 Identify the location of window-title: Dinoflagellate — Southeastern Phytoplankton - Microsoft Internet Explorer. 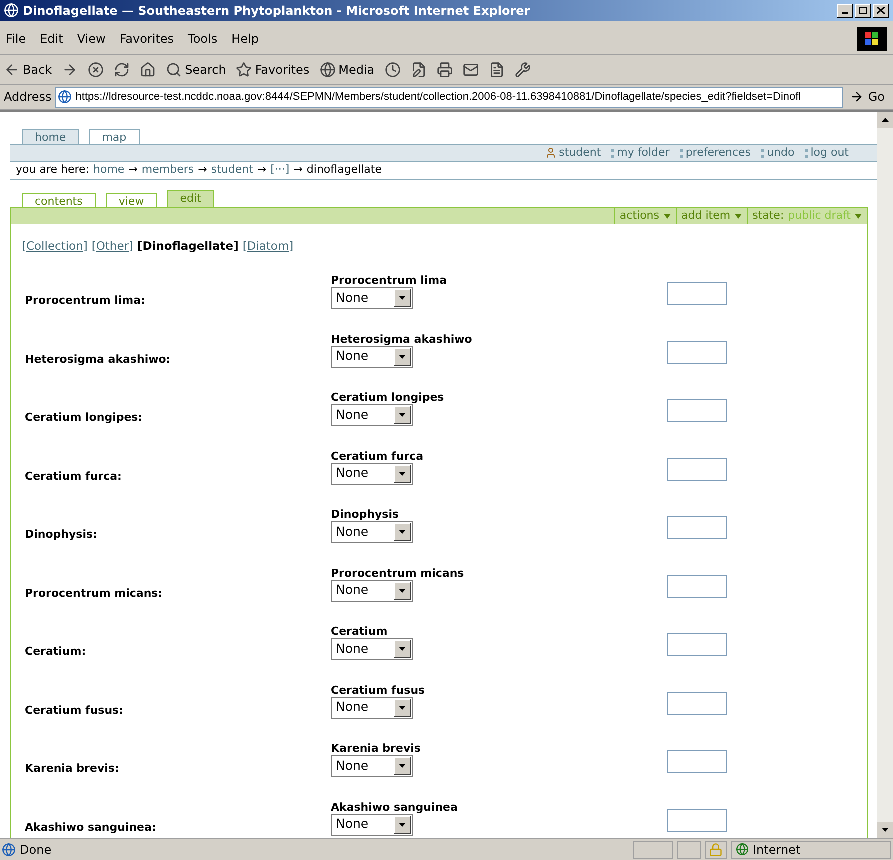
(276, 11).